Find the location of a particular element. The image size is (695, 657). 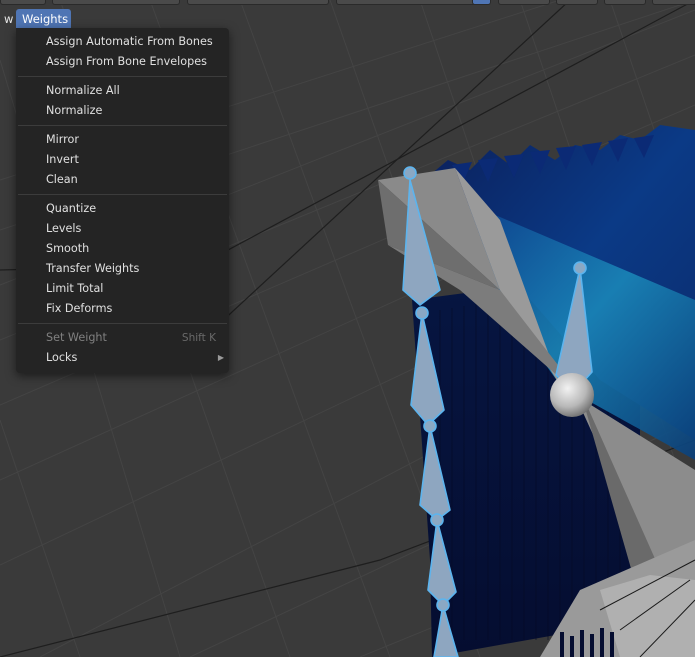

menu-item-normalize: Normalize is located at coordinates (122, 111).